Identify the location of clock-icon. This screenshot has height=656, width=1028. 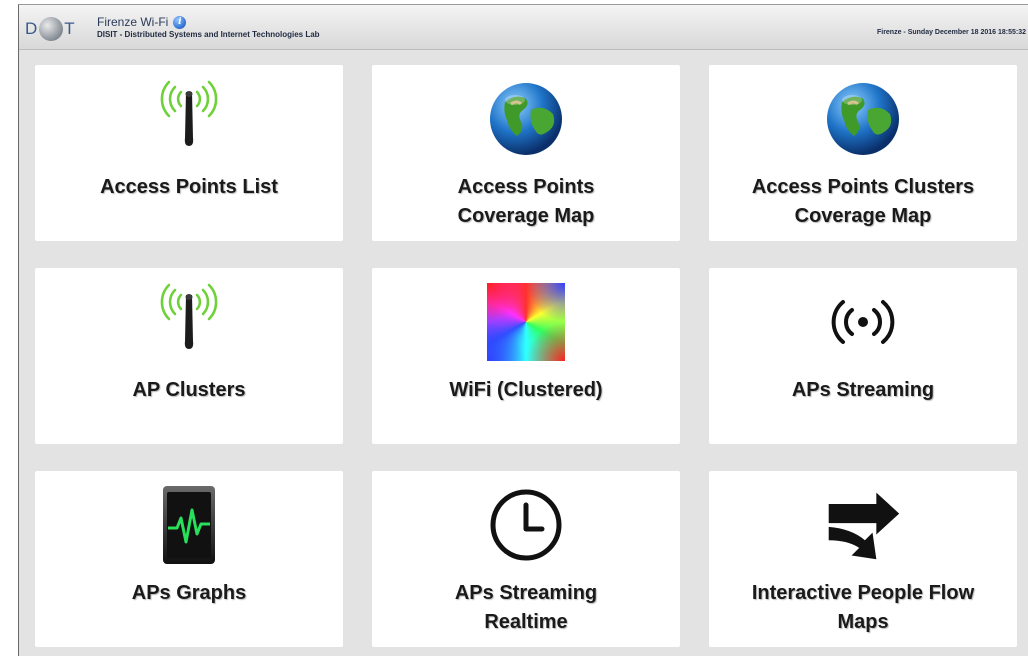
(526, 525).